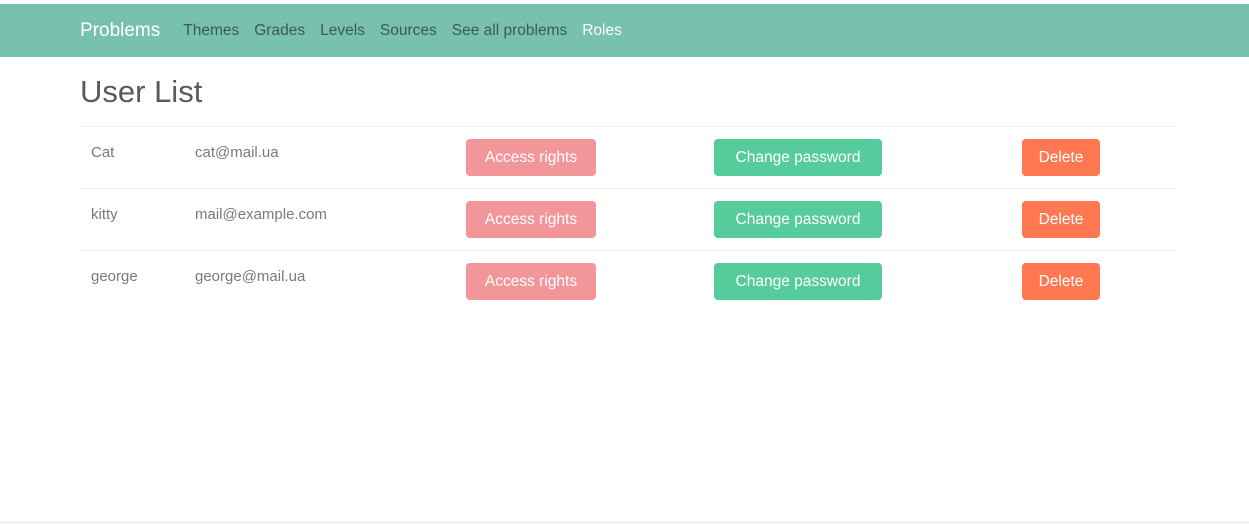 The height and width of the screenshot is (525, 1249). I want to click on user-email: george@mail.ua, so click(250, 277).